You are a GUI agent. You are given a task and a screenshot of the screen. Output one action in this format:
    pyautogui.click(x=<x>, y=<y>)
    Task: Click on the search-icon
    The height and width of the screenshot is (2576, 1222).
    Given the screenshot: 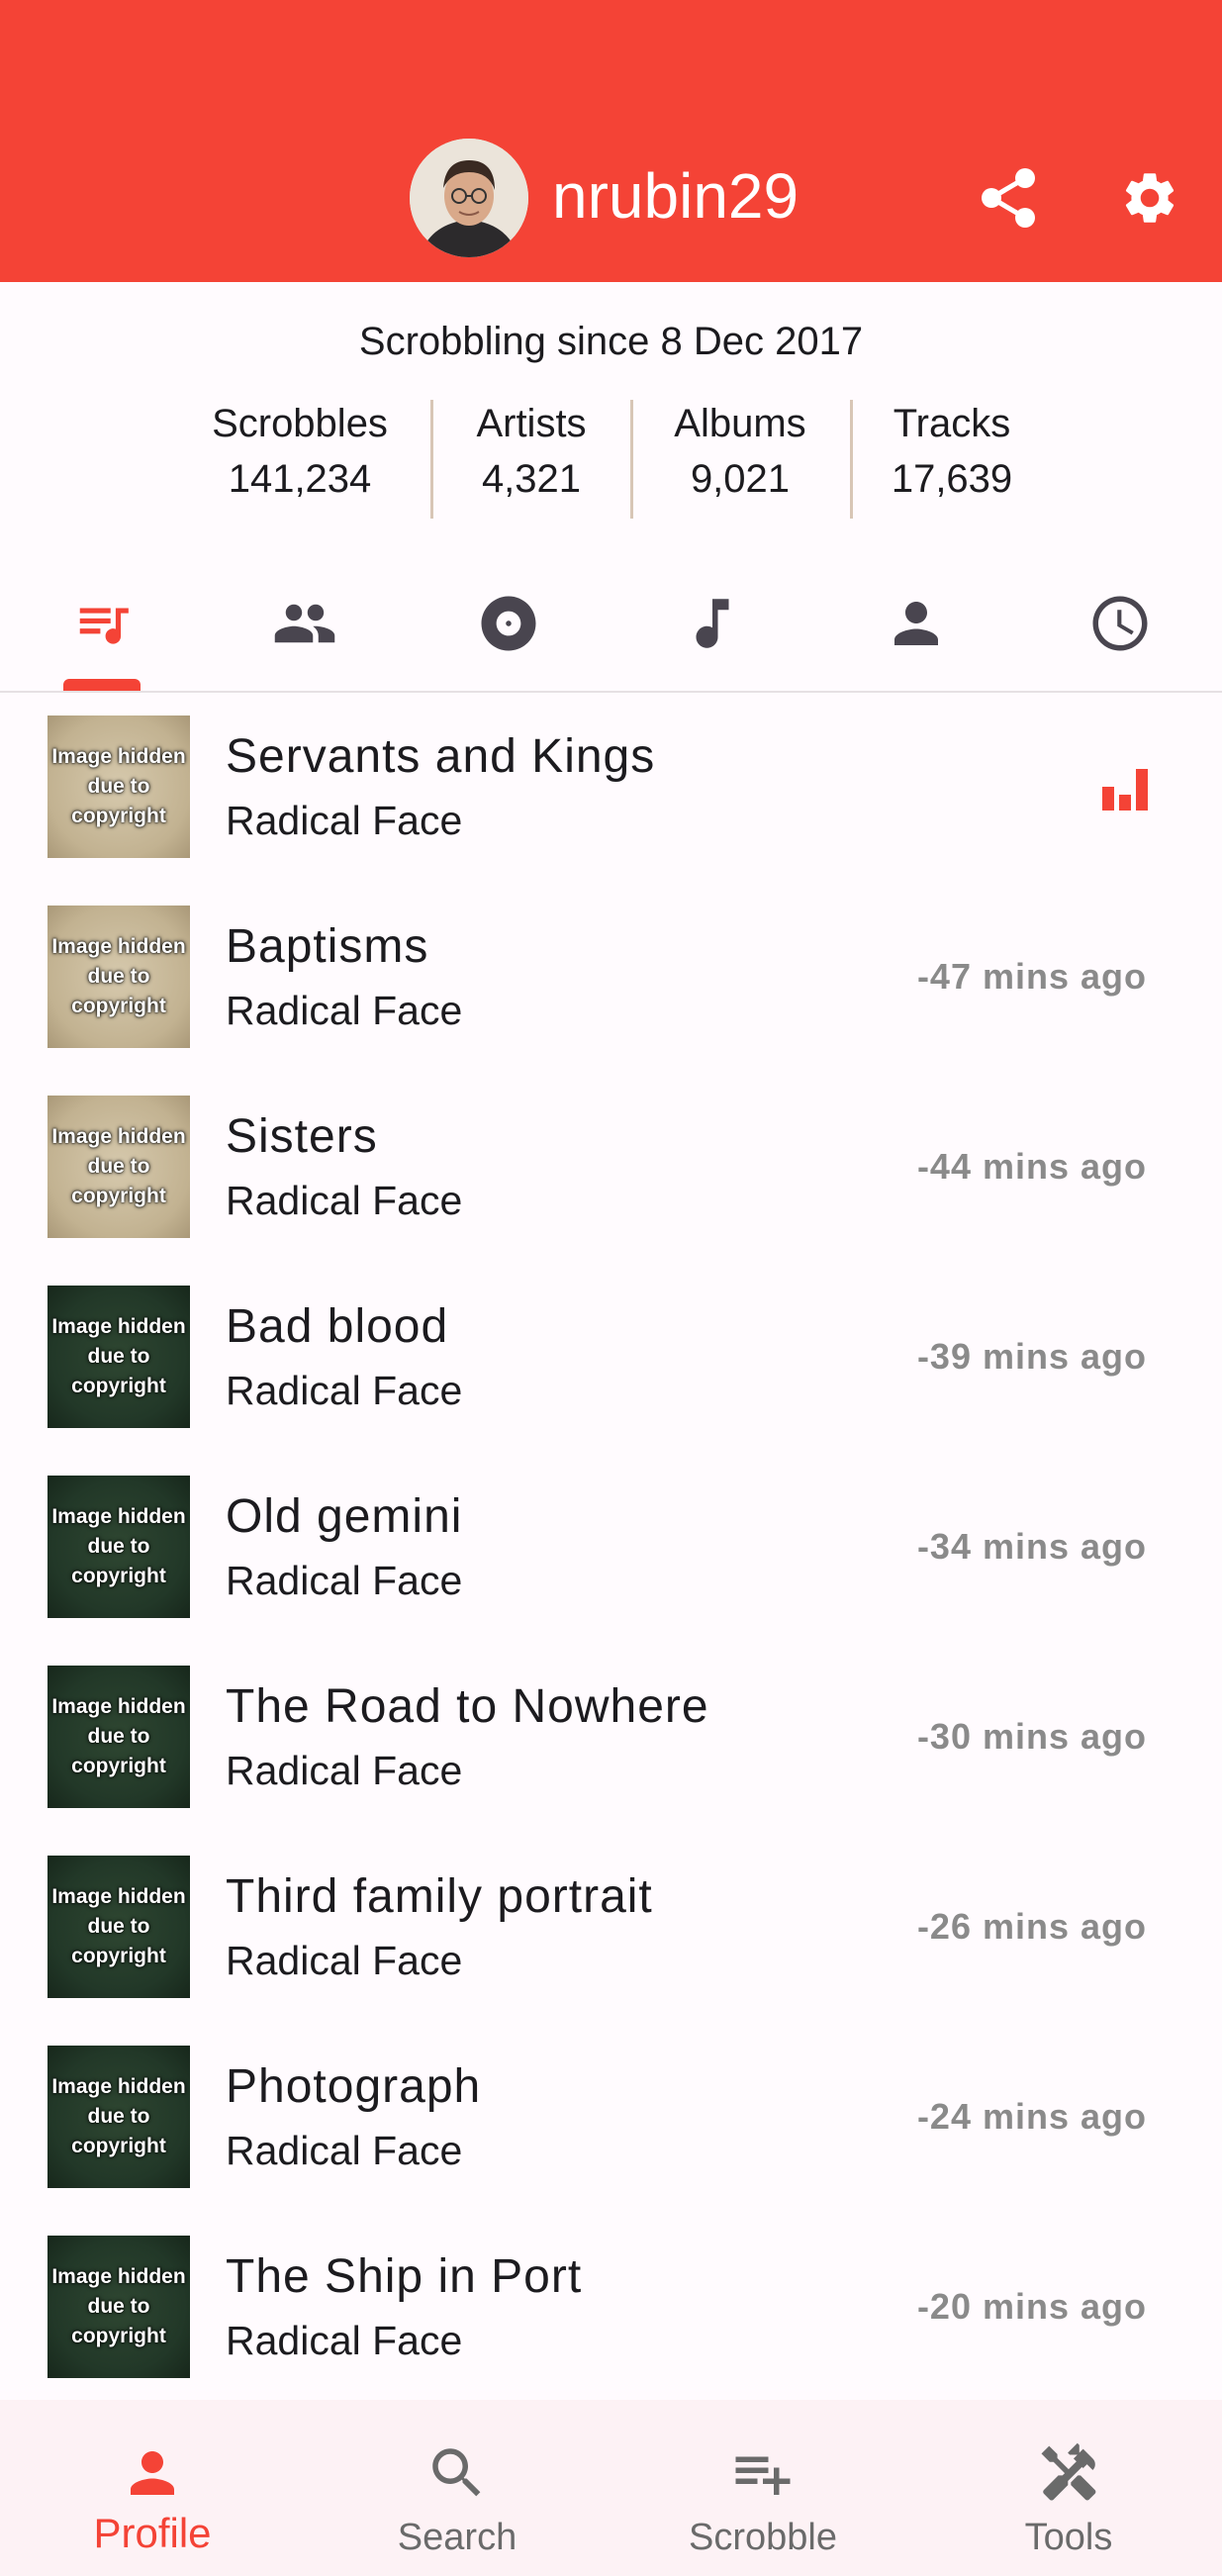 What is the action you would take?
    pyautogui.click(x=456, y=2472)
    